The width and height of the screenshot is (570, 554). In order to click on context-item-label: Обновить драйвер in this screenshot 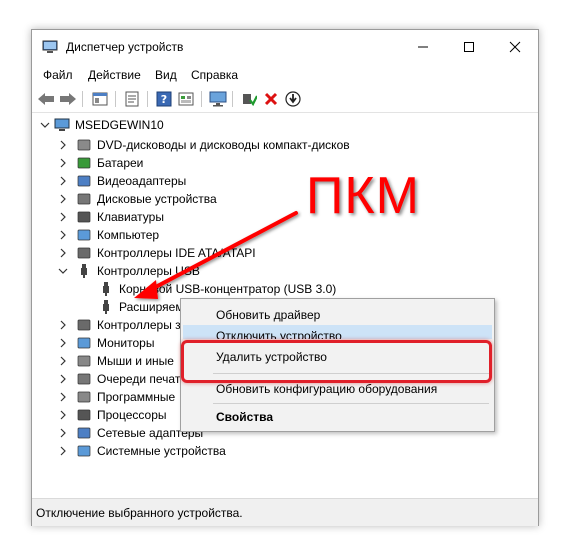, I will do `click(268, 315)`.